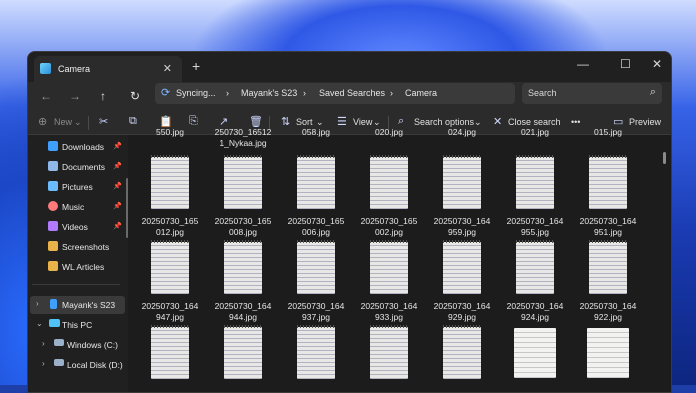 The image size is (696, 393). I want to click on refresh-button: ↻, so click(135, 96).